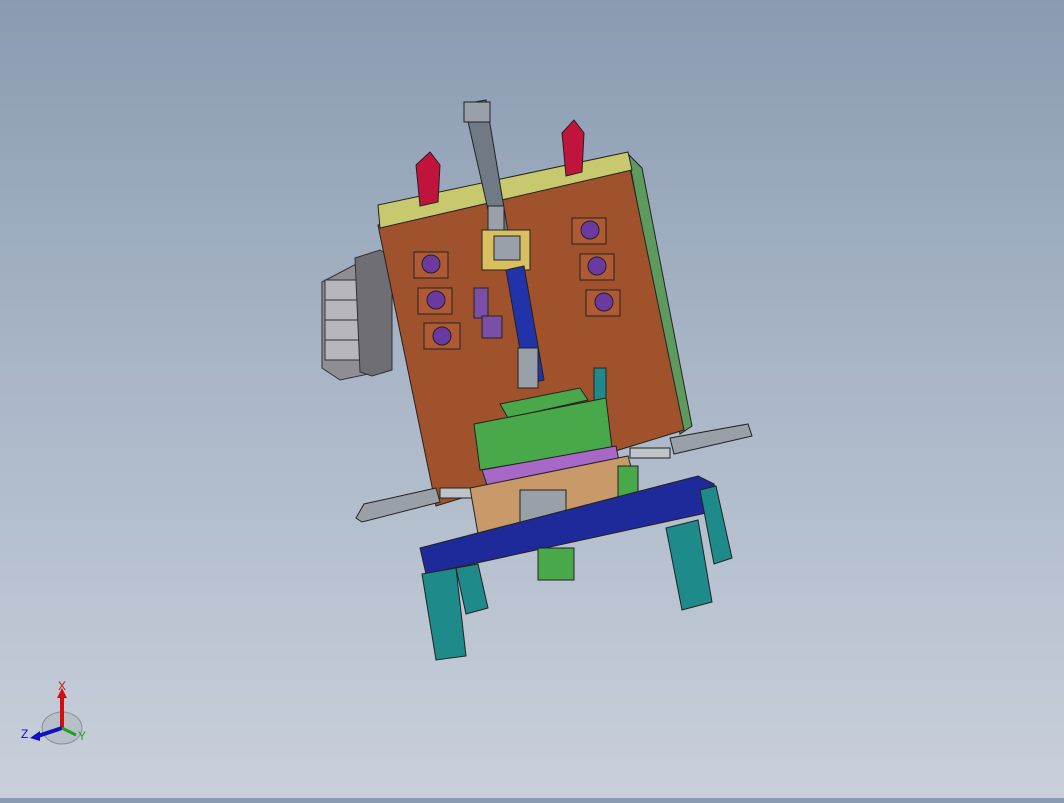 The image size is (1064, 803). I want to click on foot-block, so click(556, 564).